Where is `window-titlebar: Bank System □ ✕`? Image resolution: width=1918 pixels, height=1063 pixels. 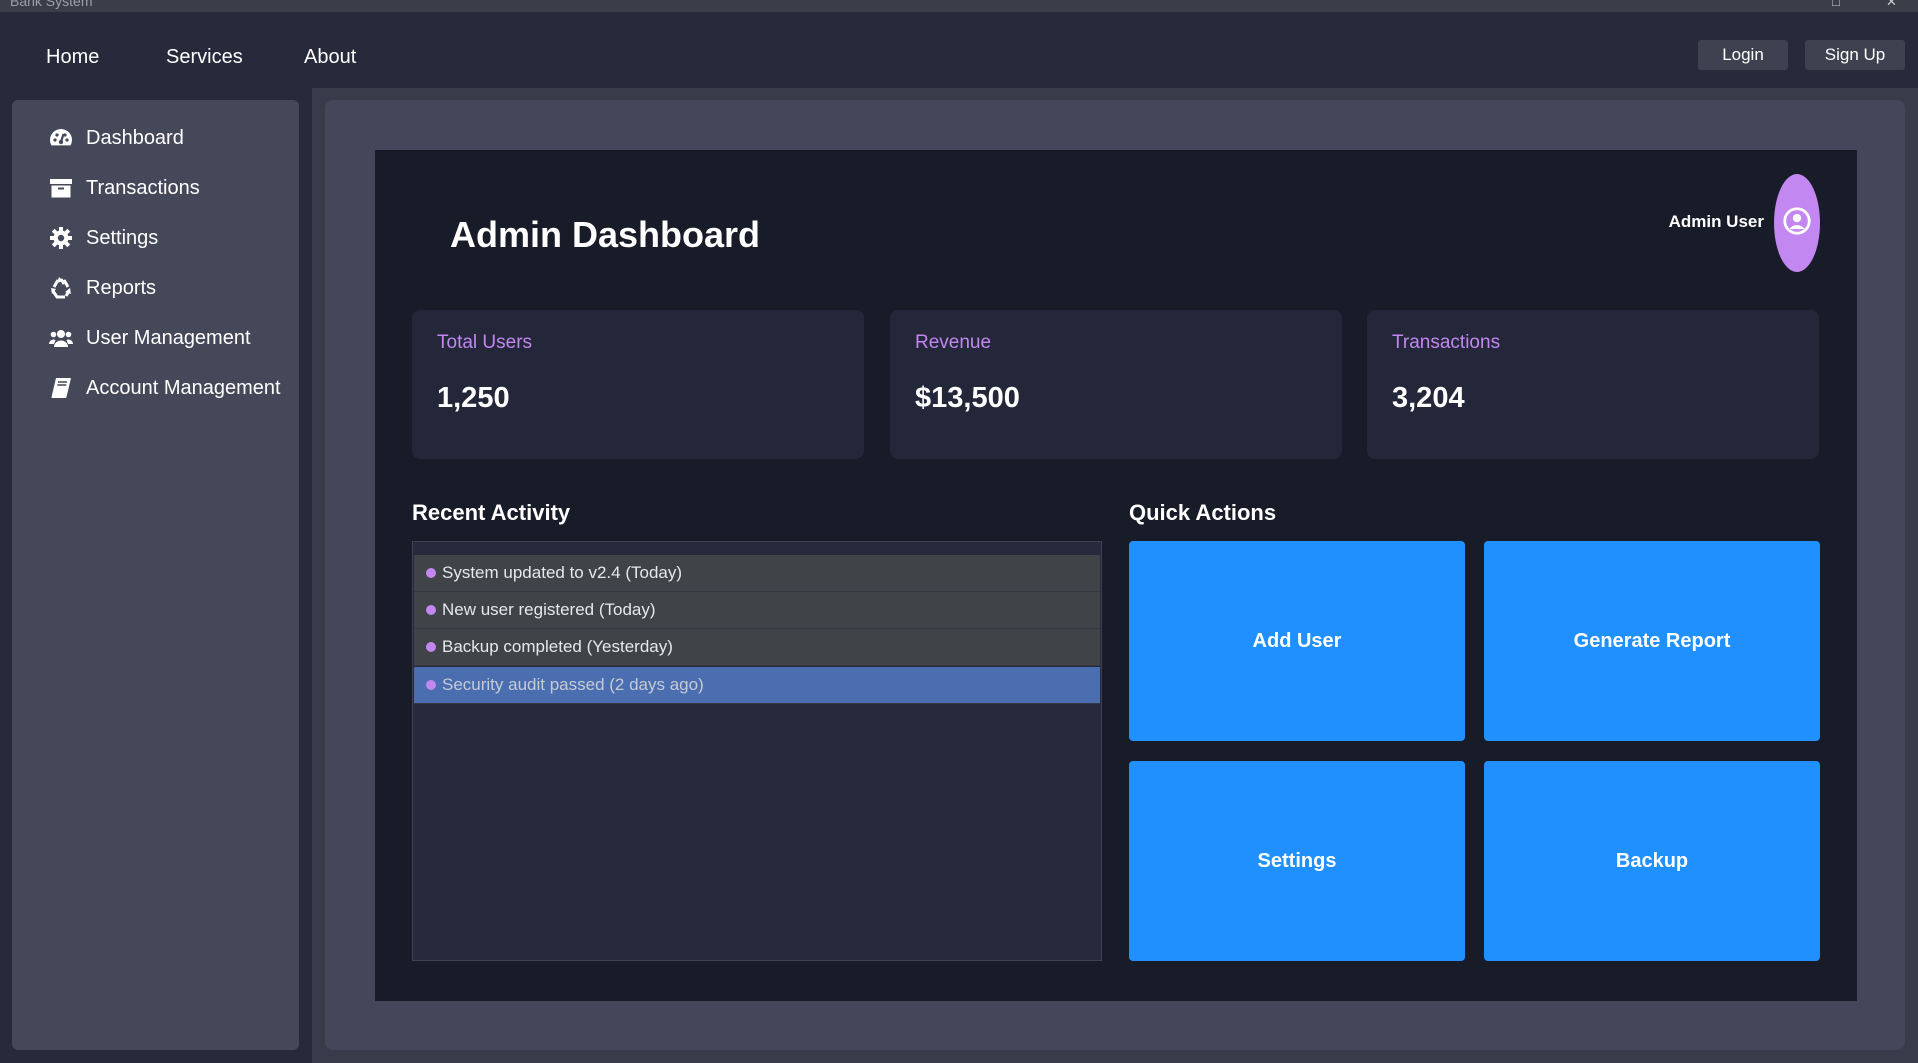
window-titlebar: Bank System □ ✕ is located at coordinates (959, 6).